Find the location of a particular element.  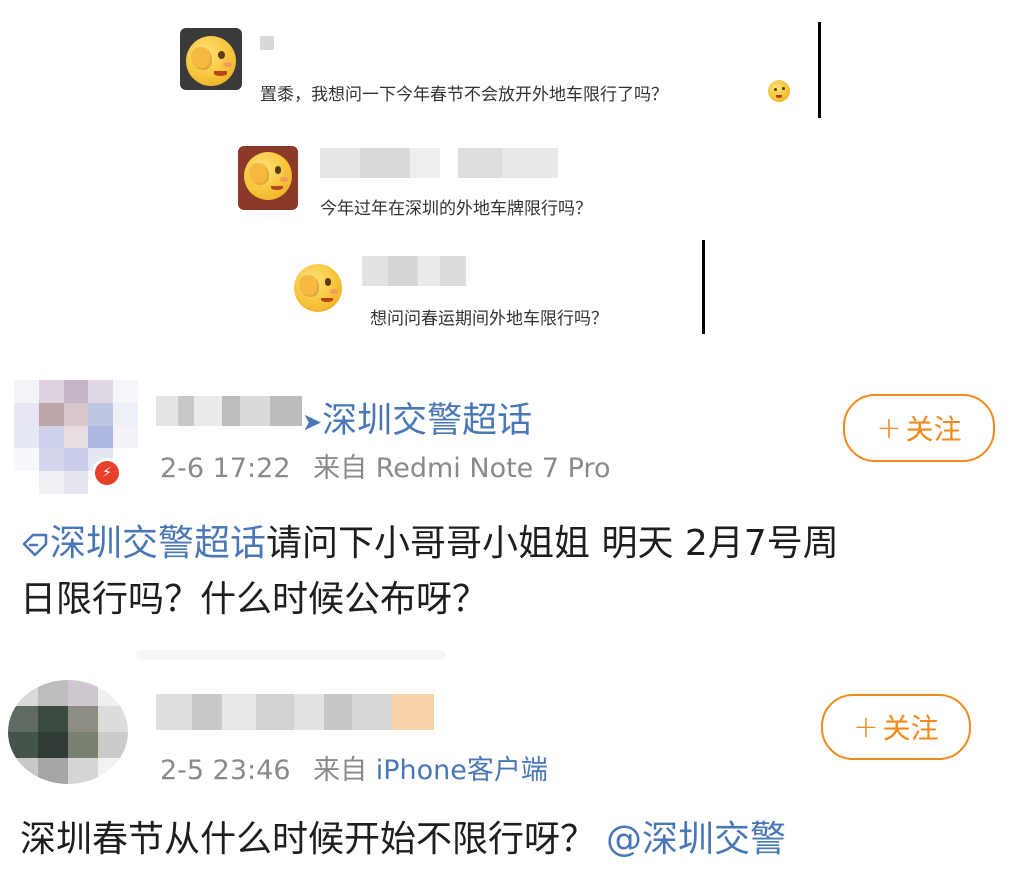

faded-element is located at coordinates (291, 655).